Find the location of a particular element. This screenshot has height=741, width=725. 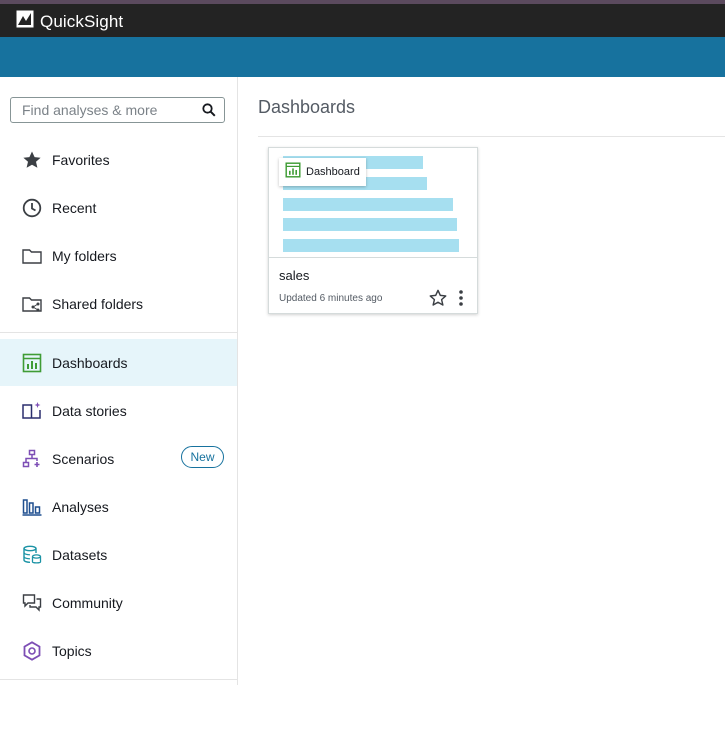

sidebar-item-label: Datasets is located at coordinates (80, 554).